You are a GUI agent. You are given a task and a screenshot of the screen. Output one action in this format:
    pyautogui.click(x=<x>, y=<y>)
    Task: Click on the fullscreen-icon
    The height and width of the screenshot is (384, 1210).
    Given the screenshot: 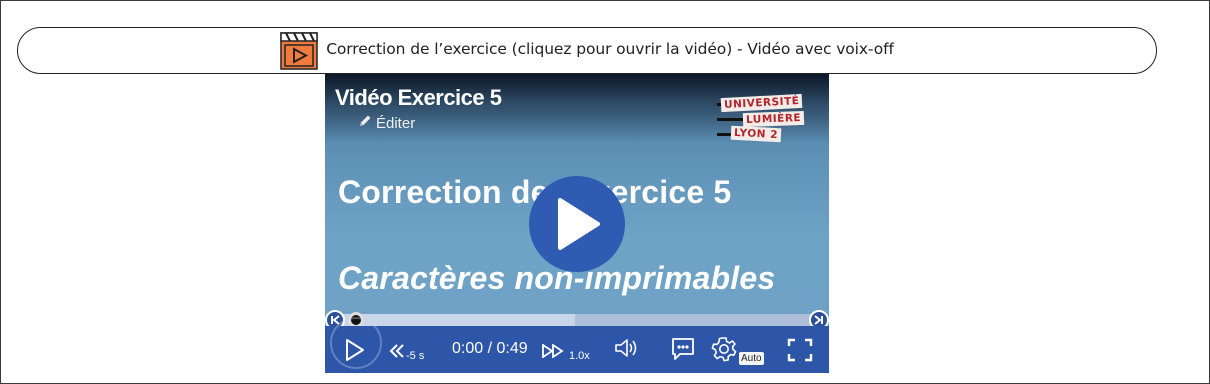 What is the action you would take?
    pyautogui.click(x=800, y=350)
    